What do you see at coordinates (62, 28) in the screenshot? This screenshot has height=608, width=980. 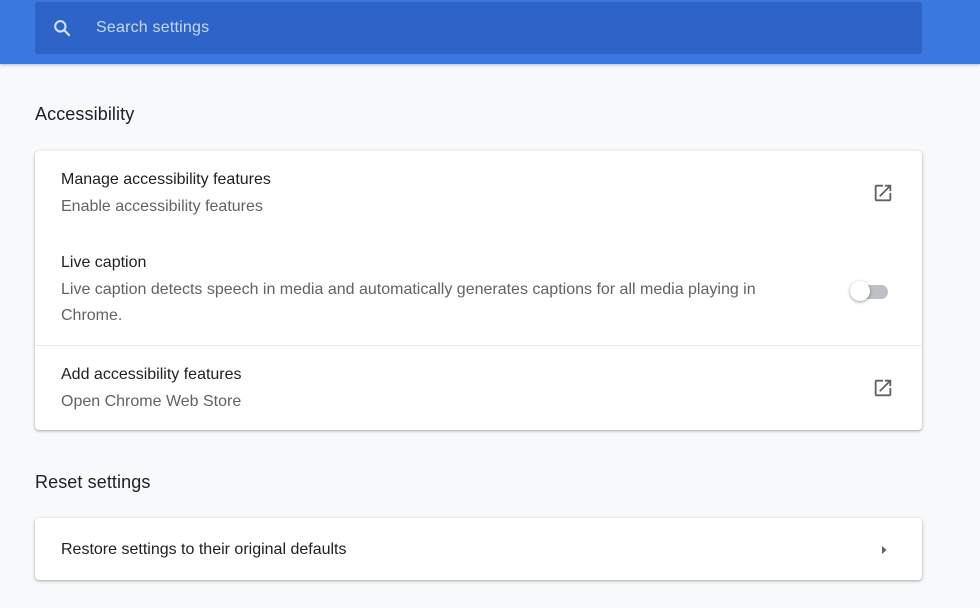 I see `search-icon` at bounding box center [62, 28].